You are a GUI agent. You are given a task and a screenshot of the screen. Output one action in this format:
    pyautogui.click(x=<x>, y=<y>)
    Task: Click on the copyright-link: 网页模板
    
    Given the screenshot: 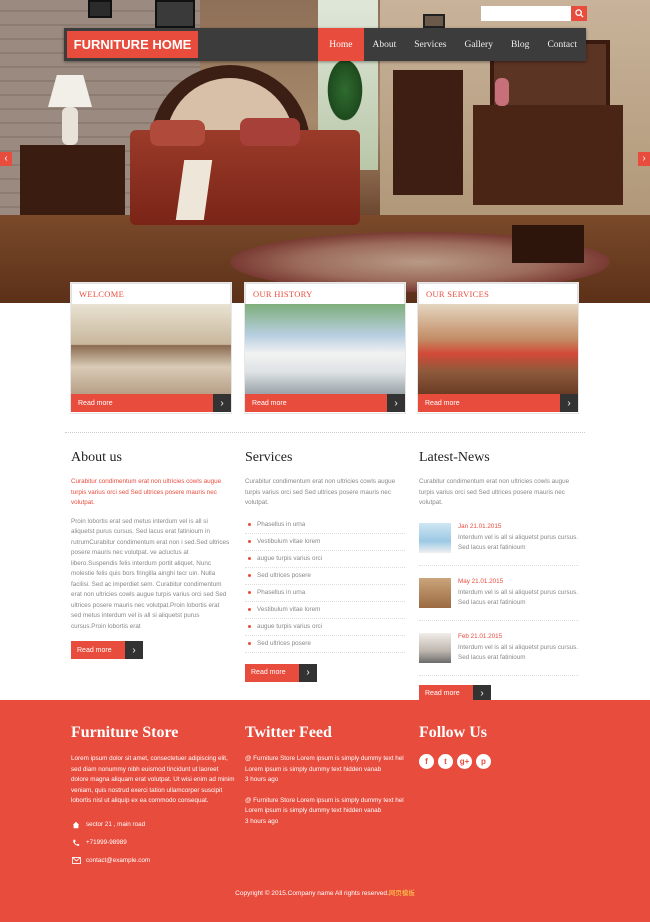 What is the action you would take?
    pyautogui.click(x=402, y=893)
    